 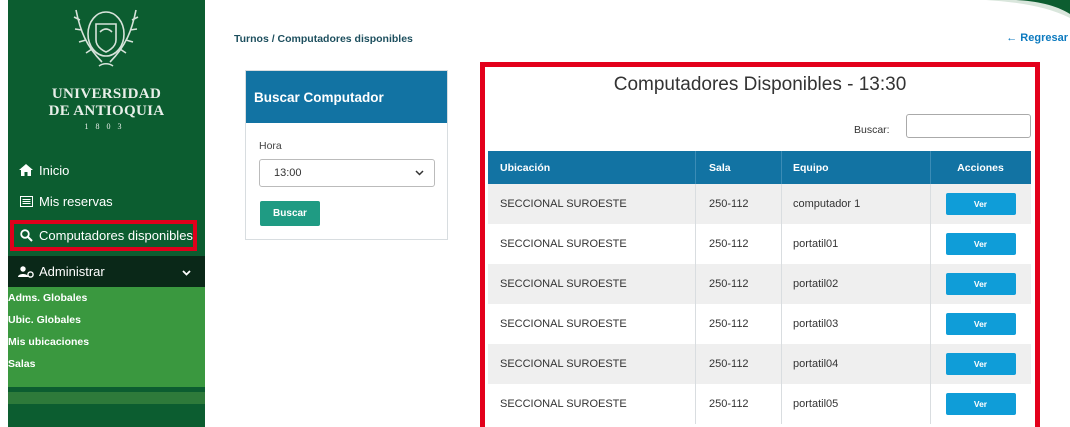 What do you see at coordinates (106, 94) in the screenshot?
I see `university-name-line1: UNIVERSIDAD` at bounding box center [106, 94].